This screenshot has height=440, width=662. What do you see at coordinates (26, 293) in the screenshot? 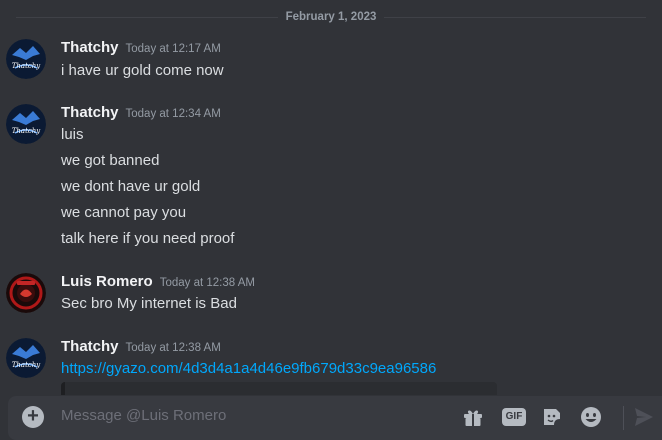
I see `avatar-luis-romero` at bounding box center [26, 293].